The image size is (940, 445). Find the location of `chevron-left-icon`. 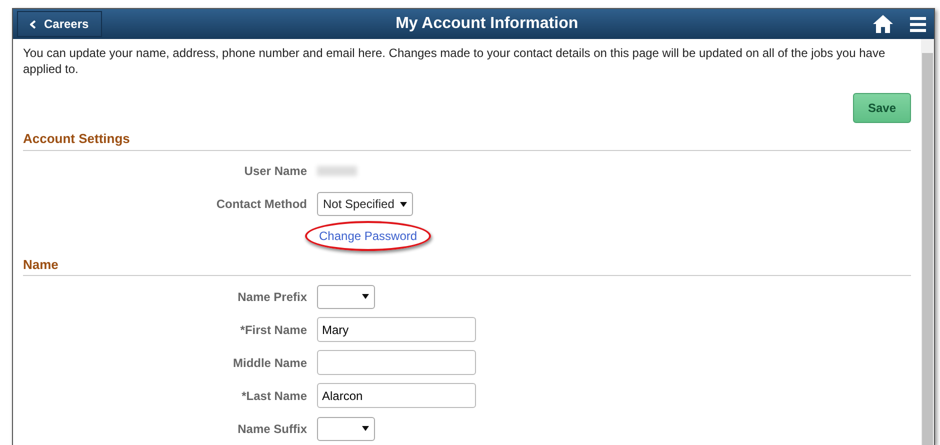

chevron-left-icon is located at coordinates (33, 24).